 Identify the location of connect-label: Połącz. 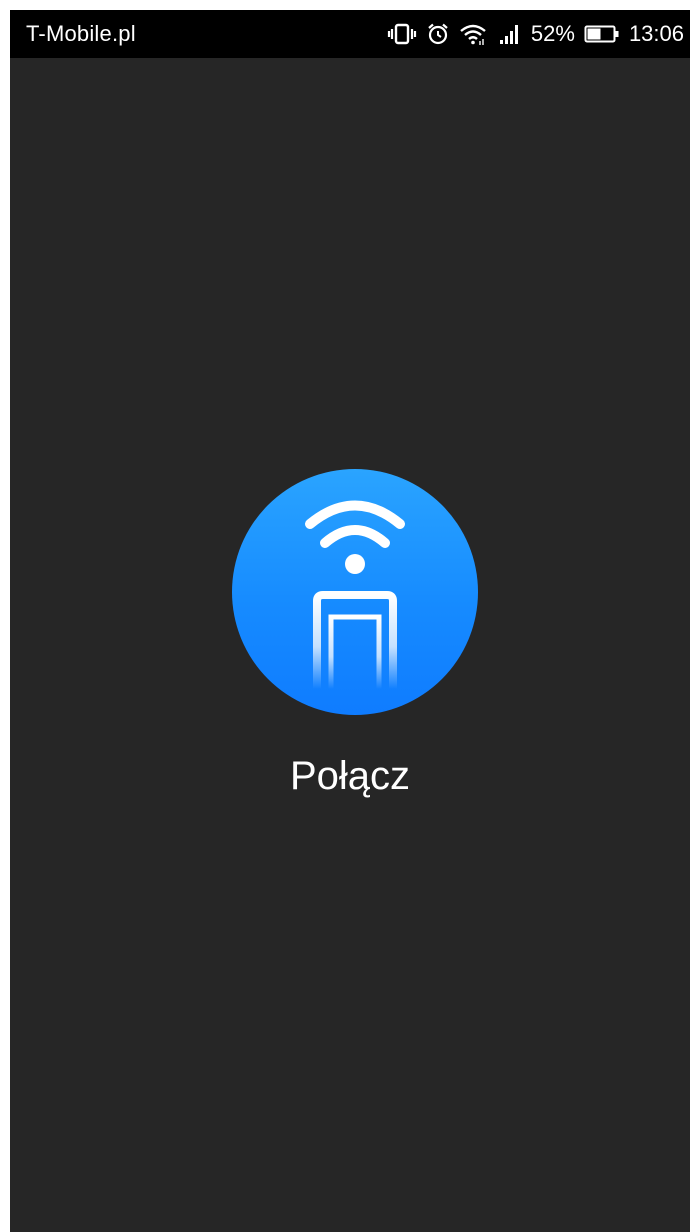
(350, 776).